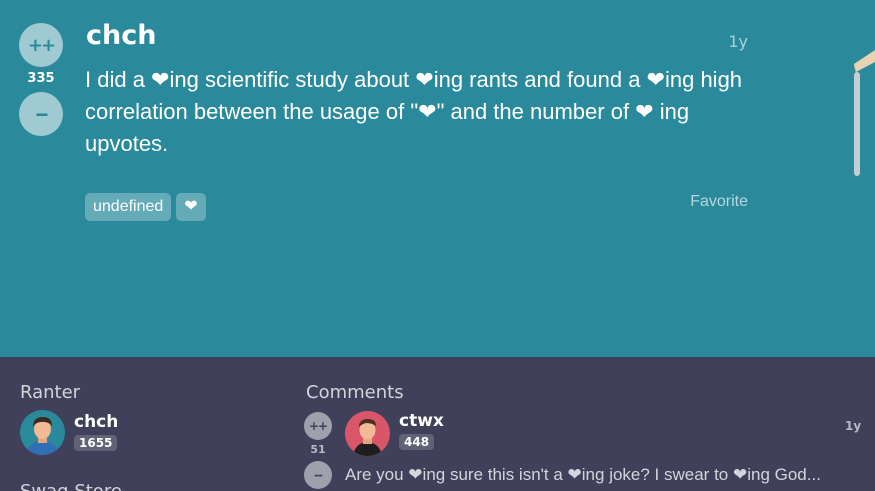  Describe the element at coordinates (71, 486) in the screenshot. I see `swag-store-section-title: Swag Store` at that location.